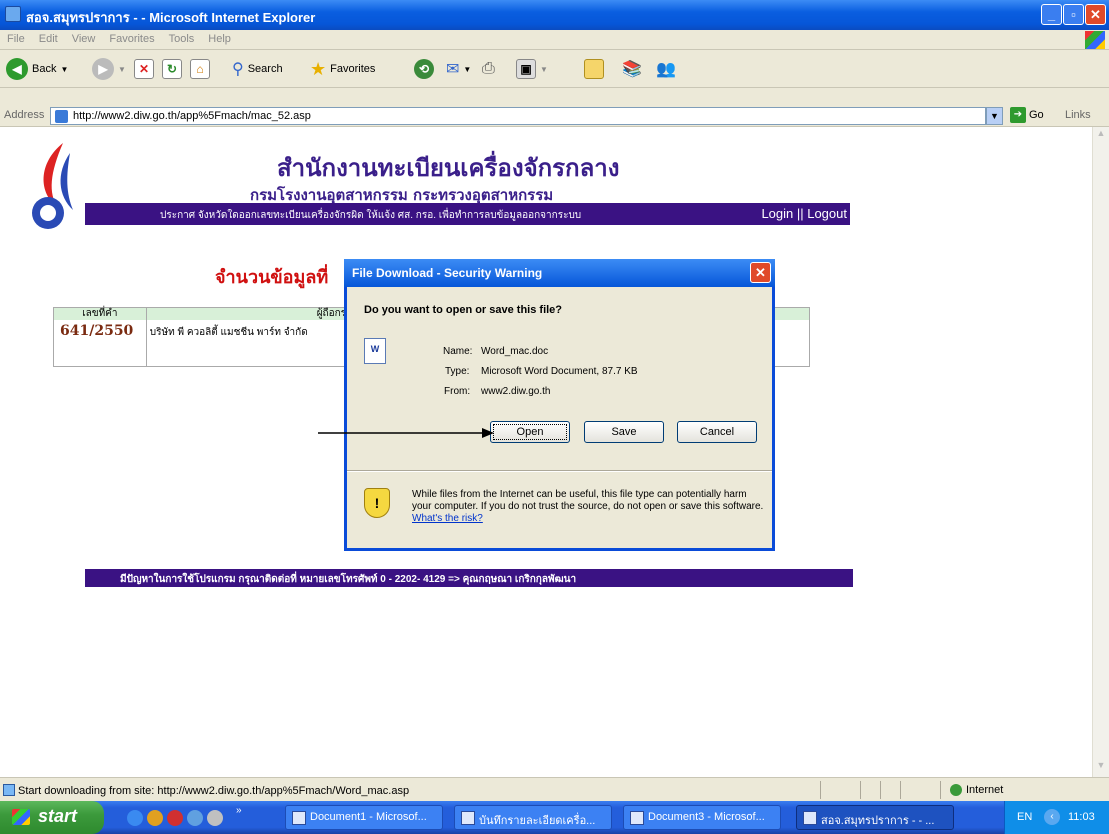  I want to click on menu-favorites: Favorites, so click(131, 39).